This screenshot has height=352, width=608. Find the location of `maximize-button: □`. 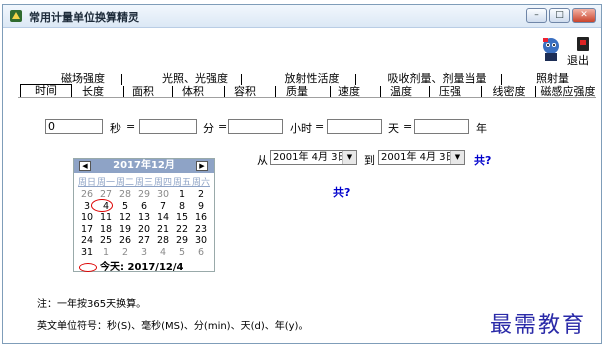

maximize-button: □ is located at coordinates (559, 15).